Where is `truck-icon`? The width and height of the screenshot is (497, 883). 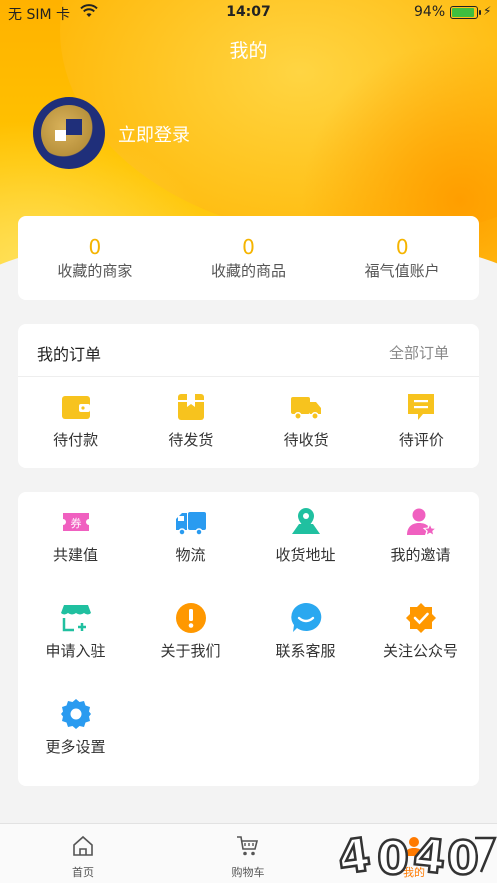
truck-icon is located at coordinates (306, 408).